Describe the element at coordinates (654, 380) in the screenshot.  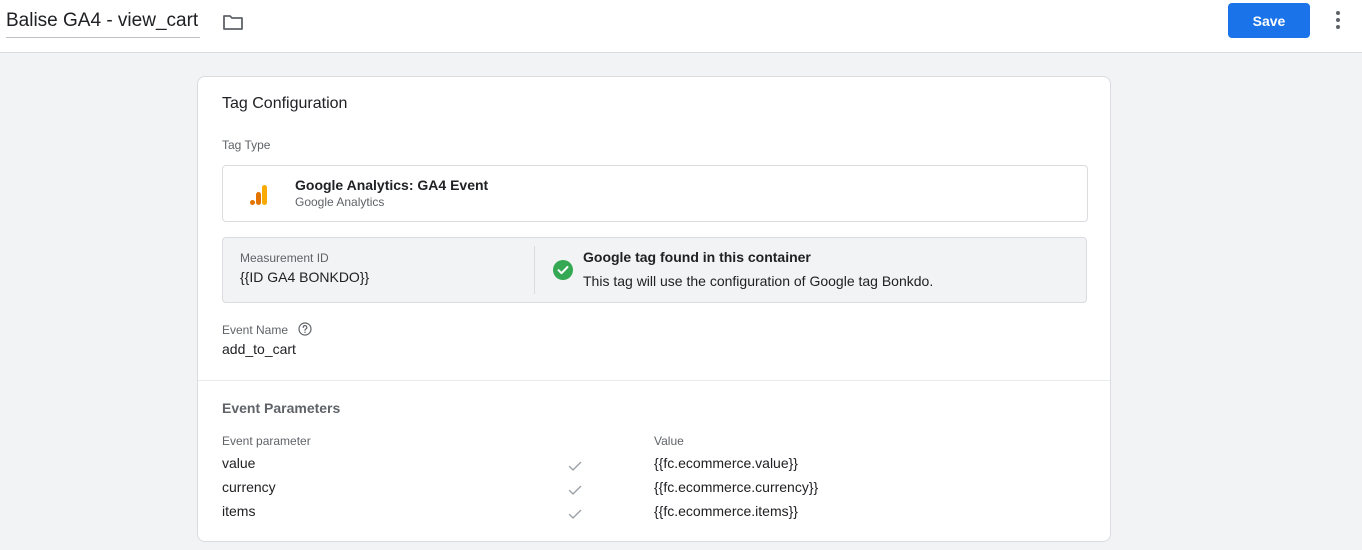
I see `section-divider` at that location.